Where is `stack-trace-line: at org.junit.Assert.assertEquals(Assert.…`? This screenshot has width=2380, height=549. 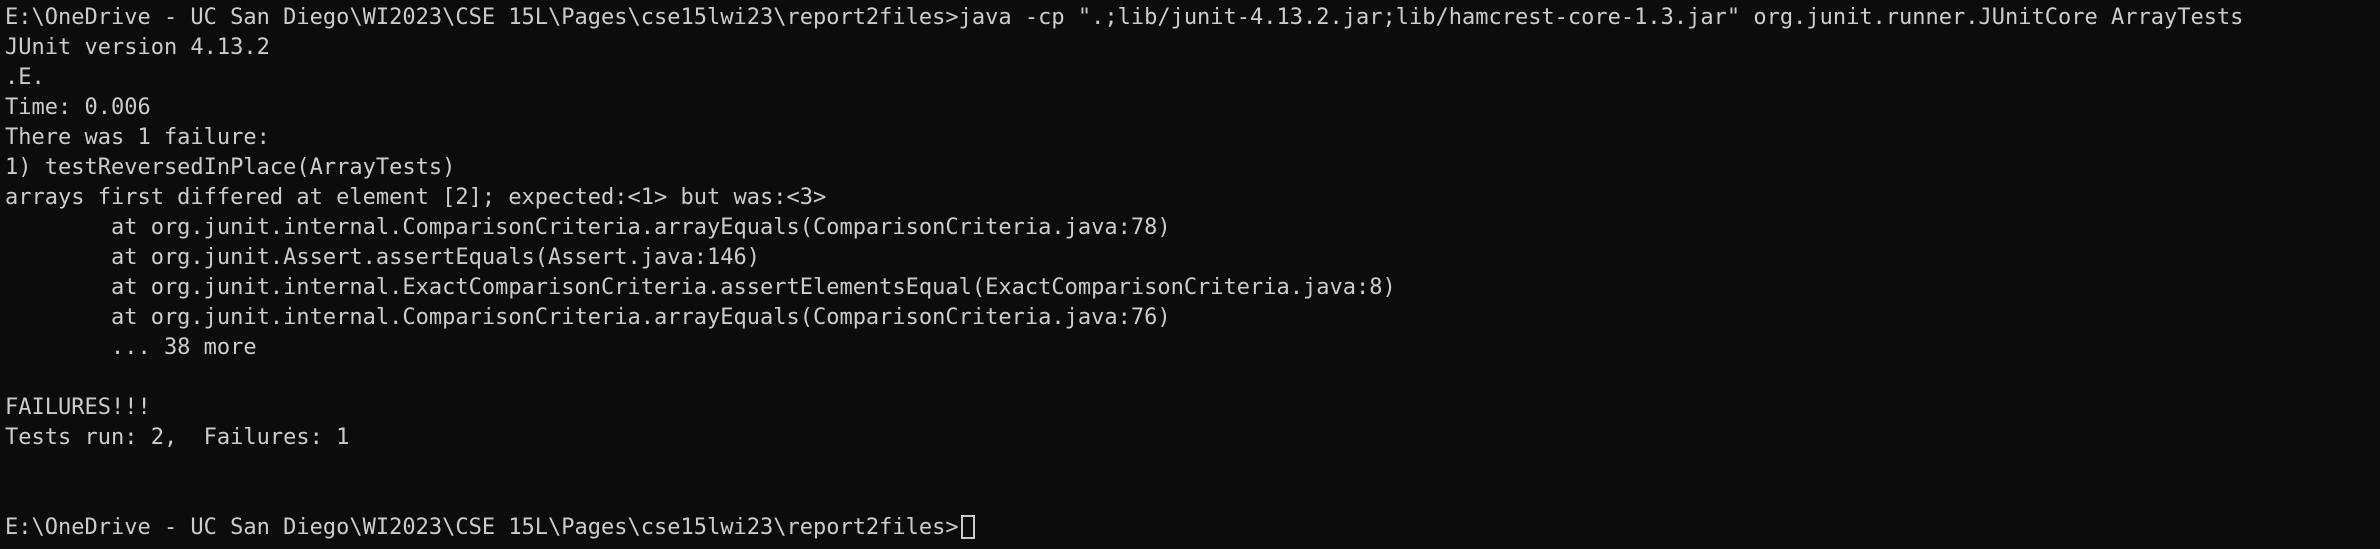 stack-trace-line: at org.junit.Assert.assertEquals(Assert.… is located at coordinates (382, 257).